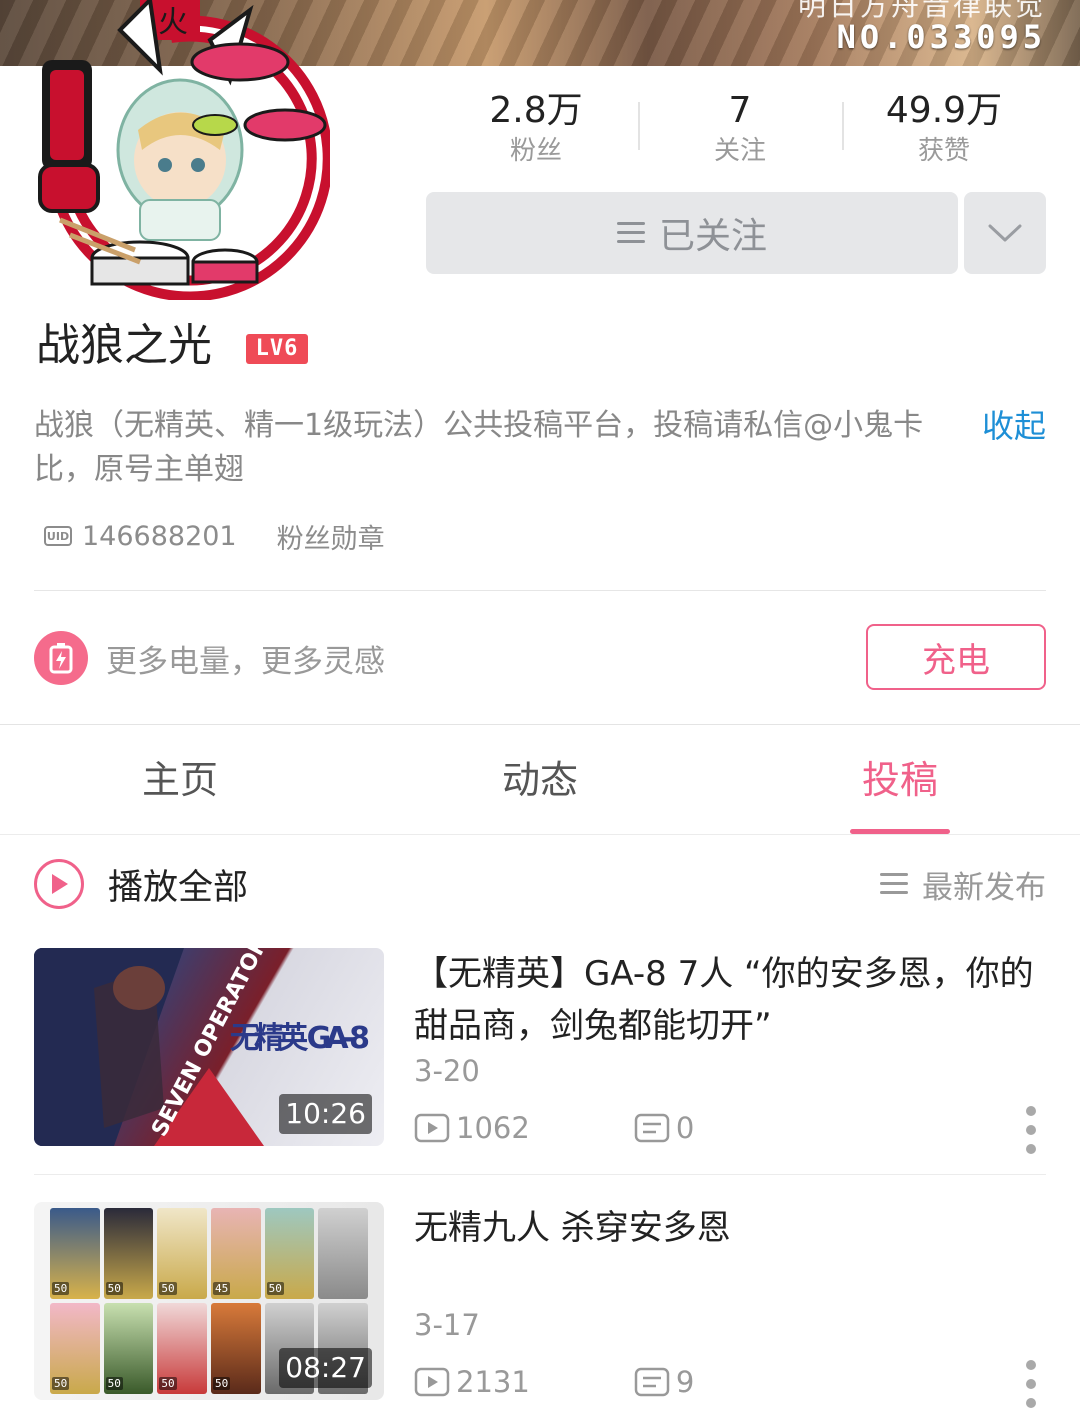  What do you see at coordinates (447, 1325) in the screenshot?
I see `video-date: 3-17` at bounding box center [447, 1325].